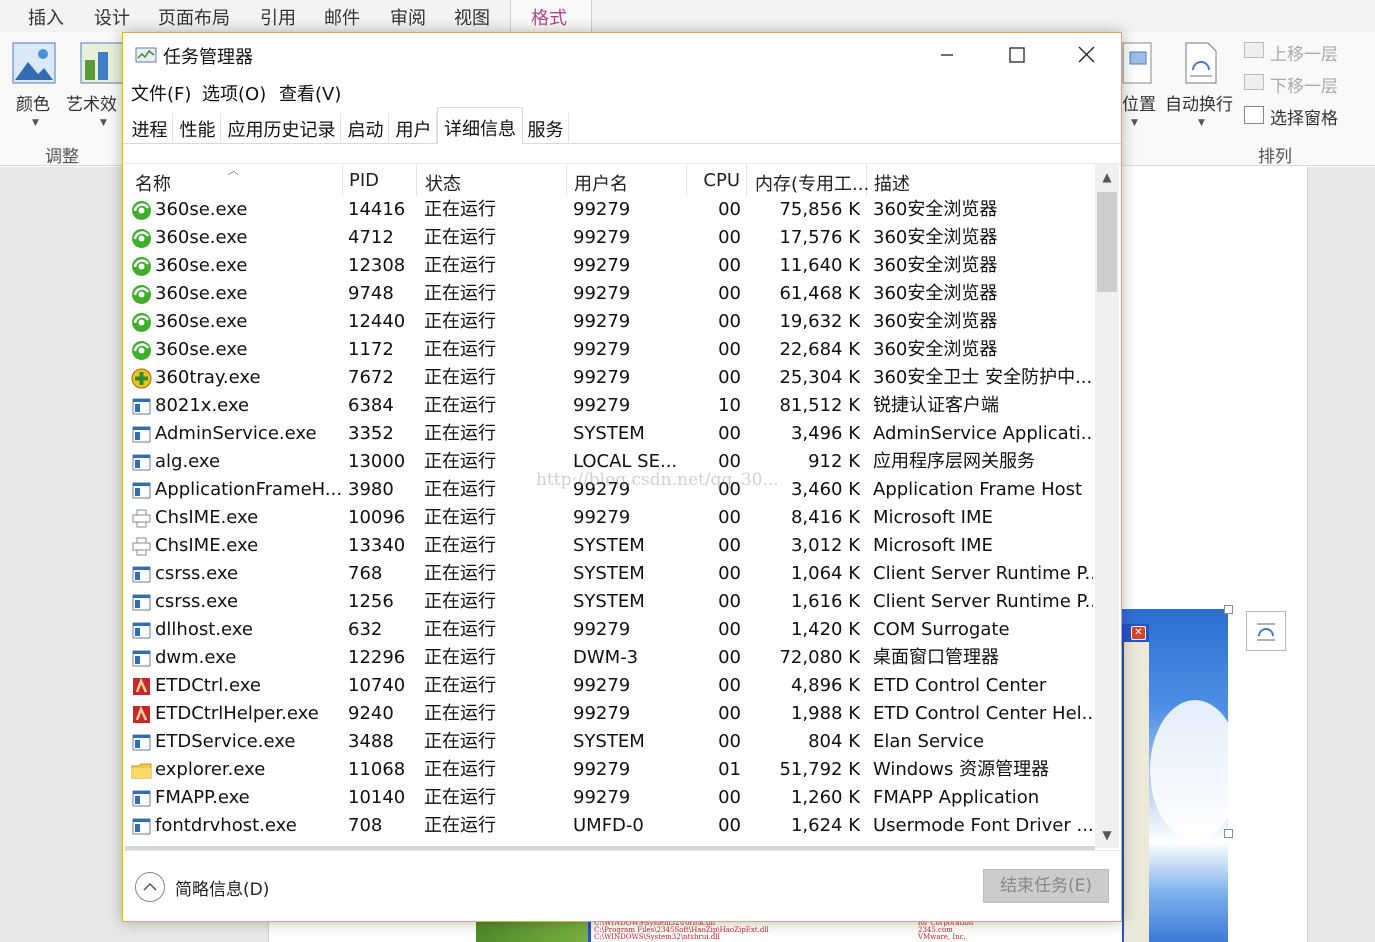 This screenshot has width=1375, height=942. What do you see at coordinates (414, 128) in the screenshot?
I see `tab-users: 用户` at bounding box center [414, 128].